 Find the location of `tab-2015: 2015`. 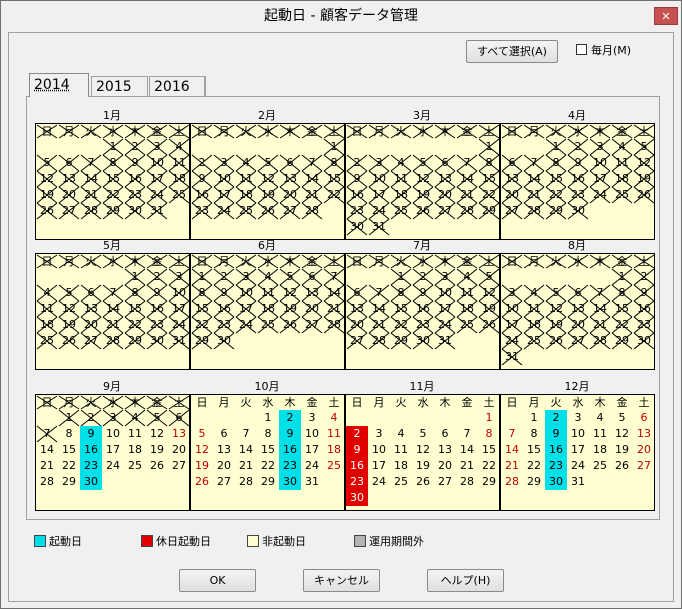

tab-2015: 2015 is located at coordinates (119, 86).